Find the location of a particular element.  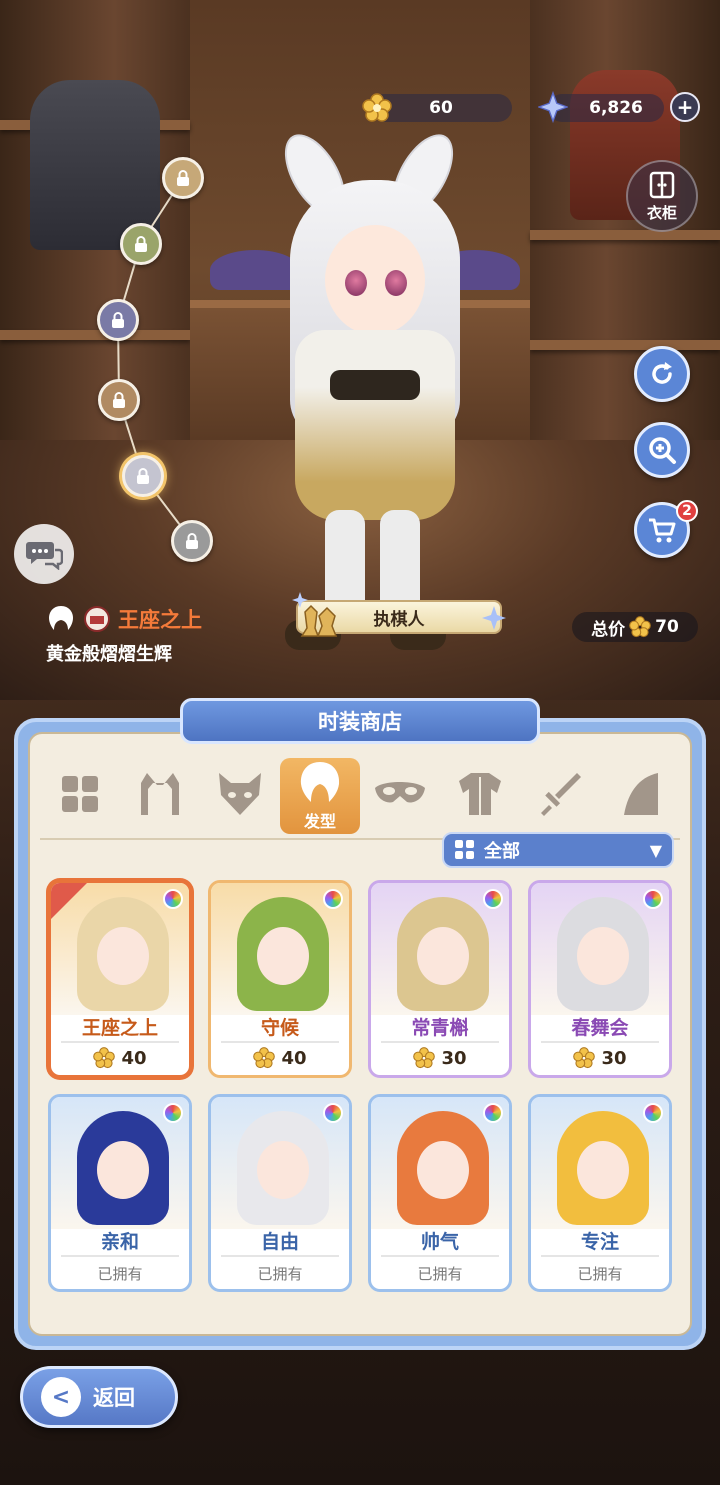

character-eye is located at coordinates (356, 283).